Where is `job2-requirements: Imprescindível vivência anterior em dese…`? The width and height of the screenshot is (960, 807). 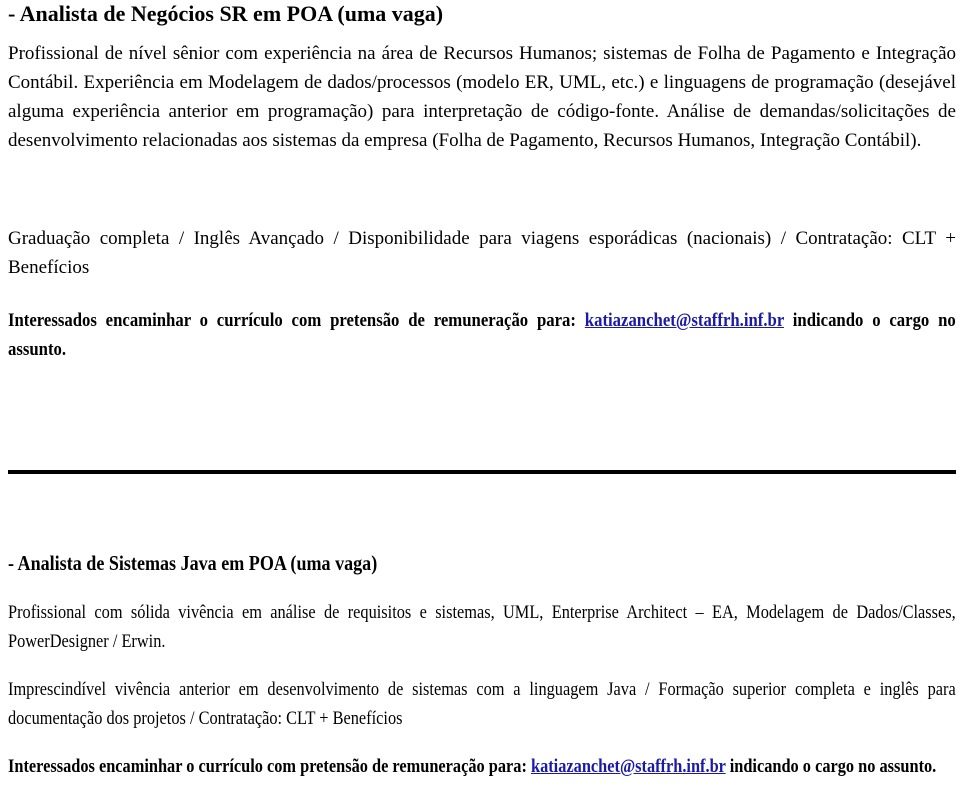
job2-requirements: Imprescindível vivência anterior em dese… is located at coordinates (482, 704).